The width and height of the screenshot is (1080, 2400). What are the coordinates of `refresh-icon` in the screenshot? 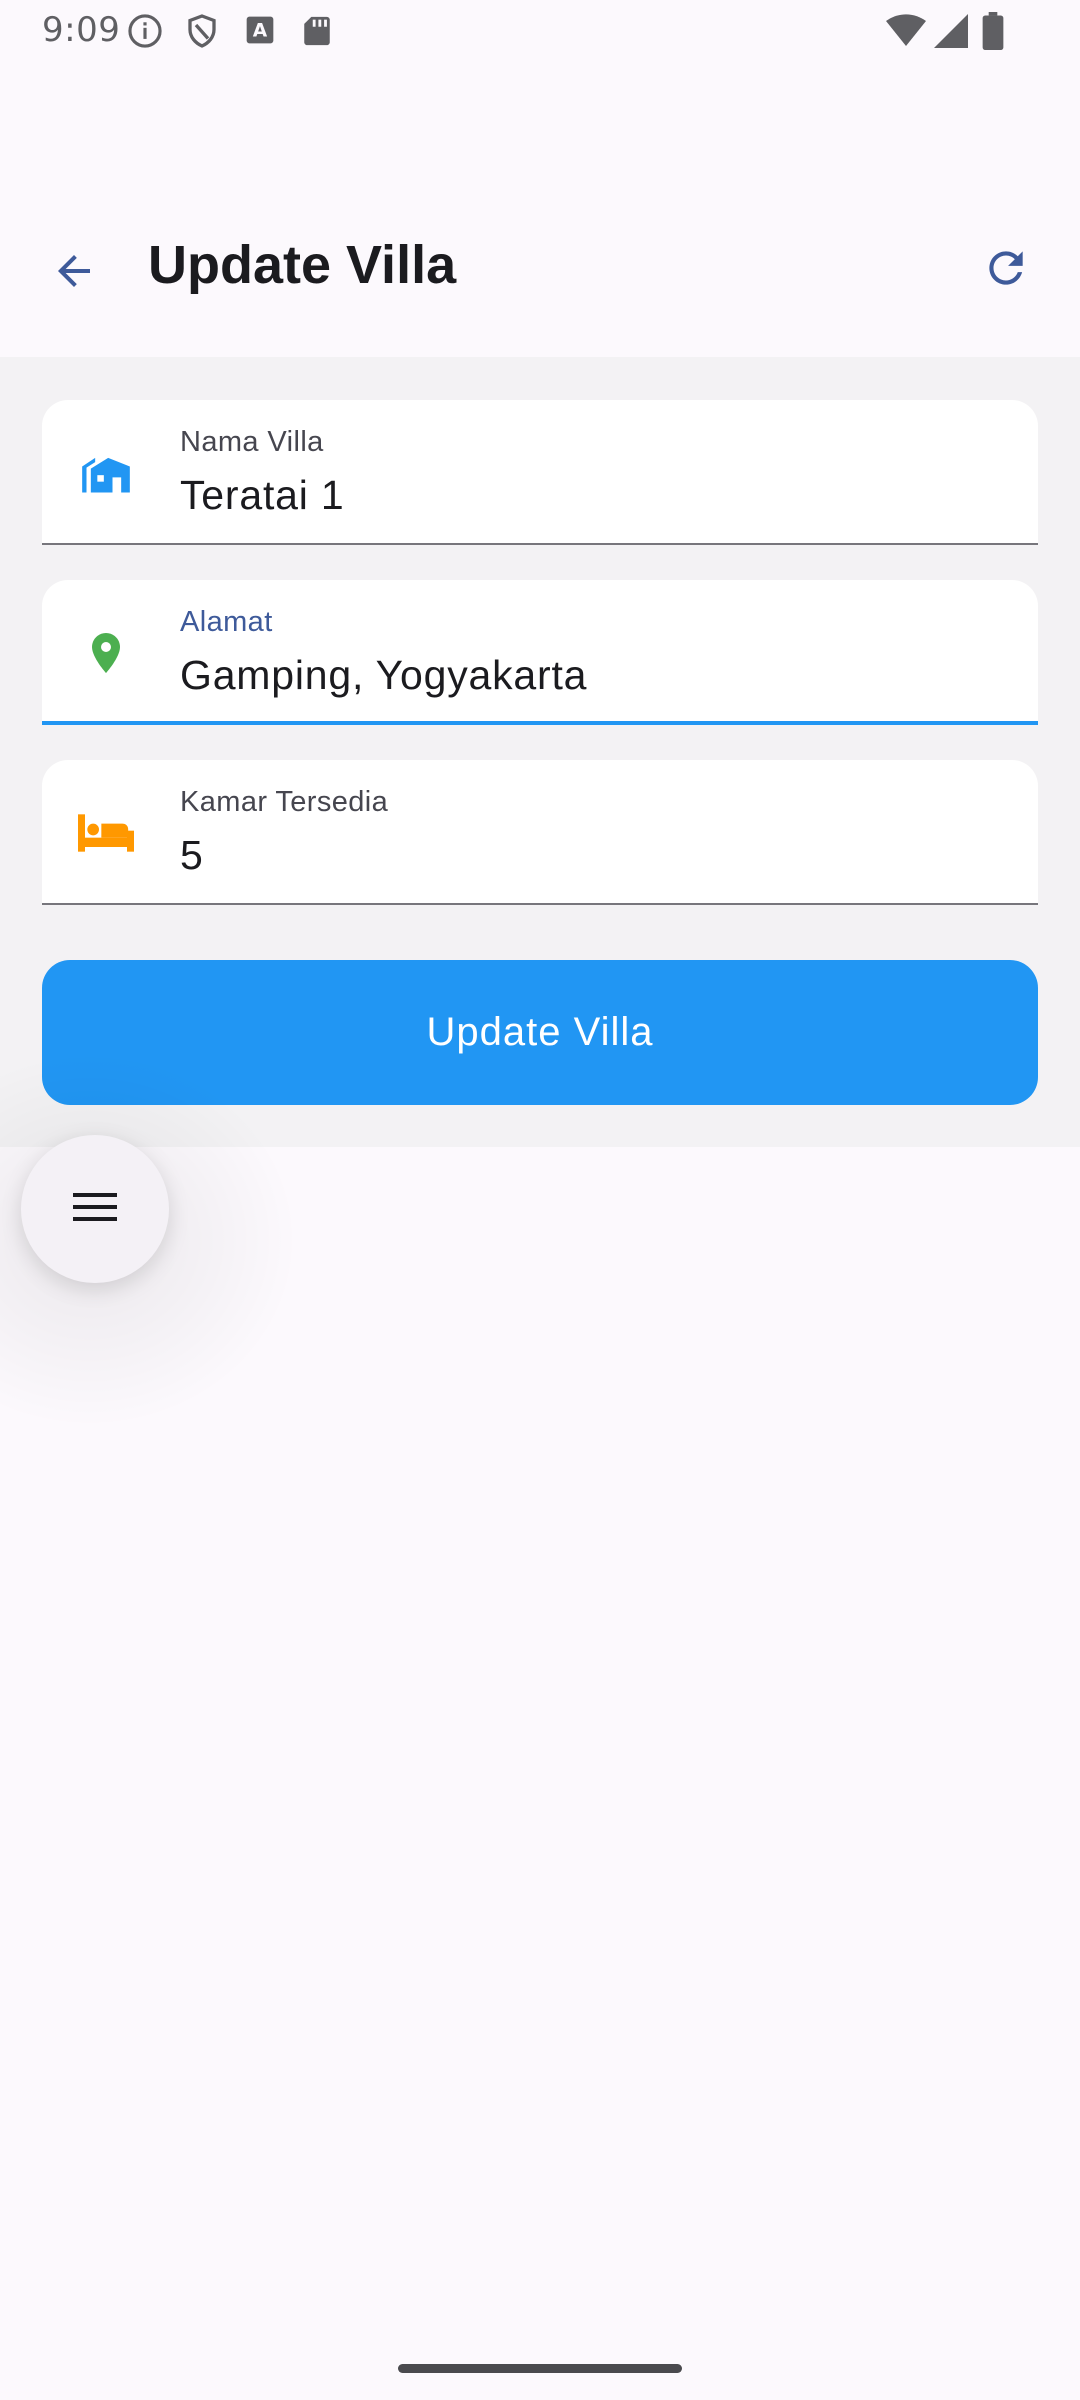 It's located at (1006, 270).